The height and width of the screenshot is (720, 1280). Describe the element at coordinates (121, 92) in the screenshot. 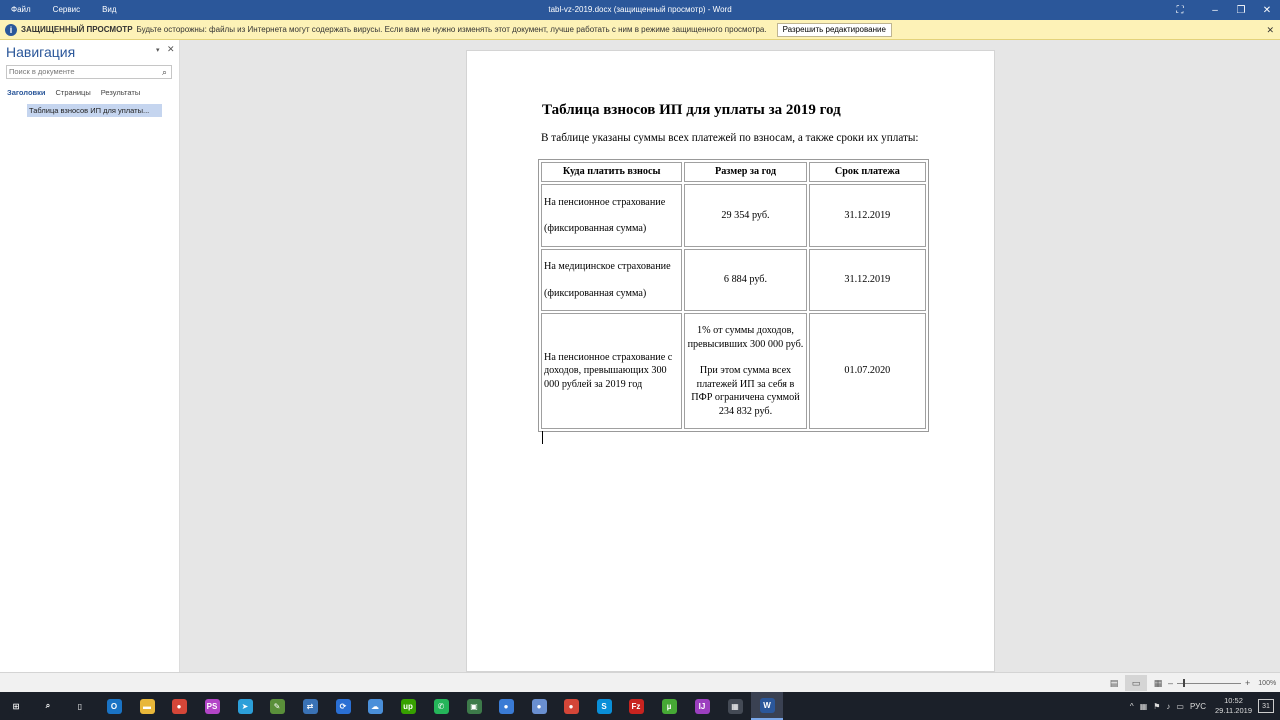

I see `tab-results: Результаты` at that location.